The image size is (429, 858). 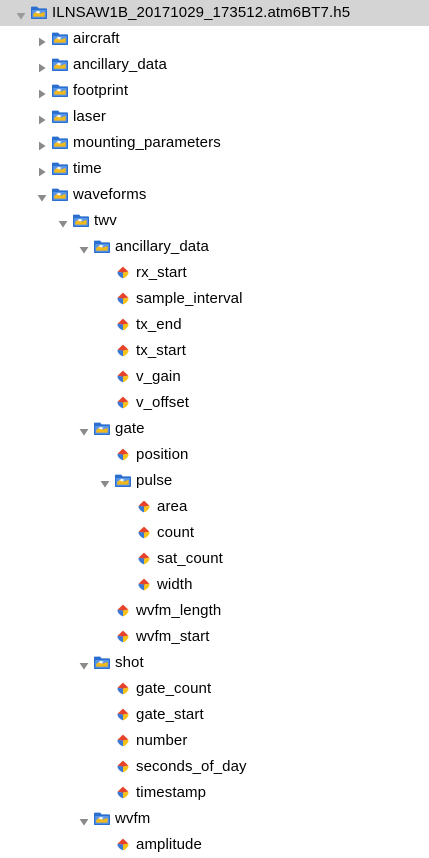 What do you see at coordinates (179, 610) in the screenshot?
I see `tree-row-label: wvfm_length` at bounding box center [179, 610].